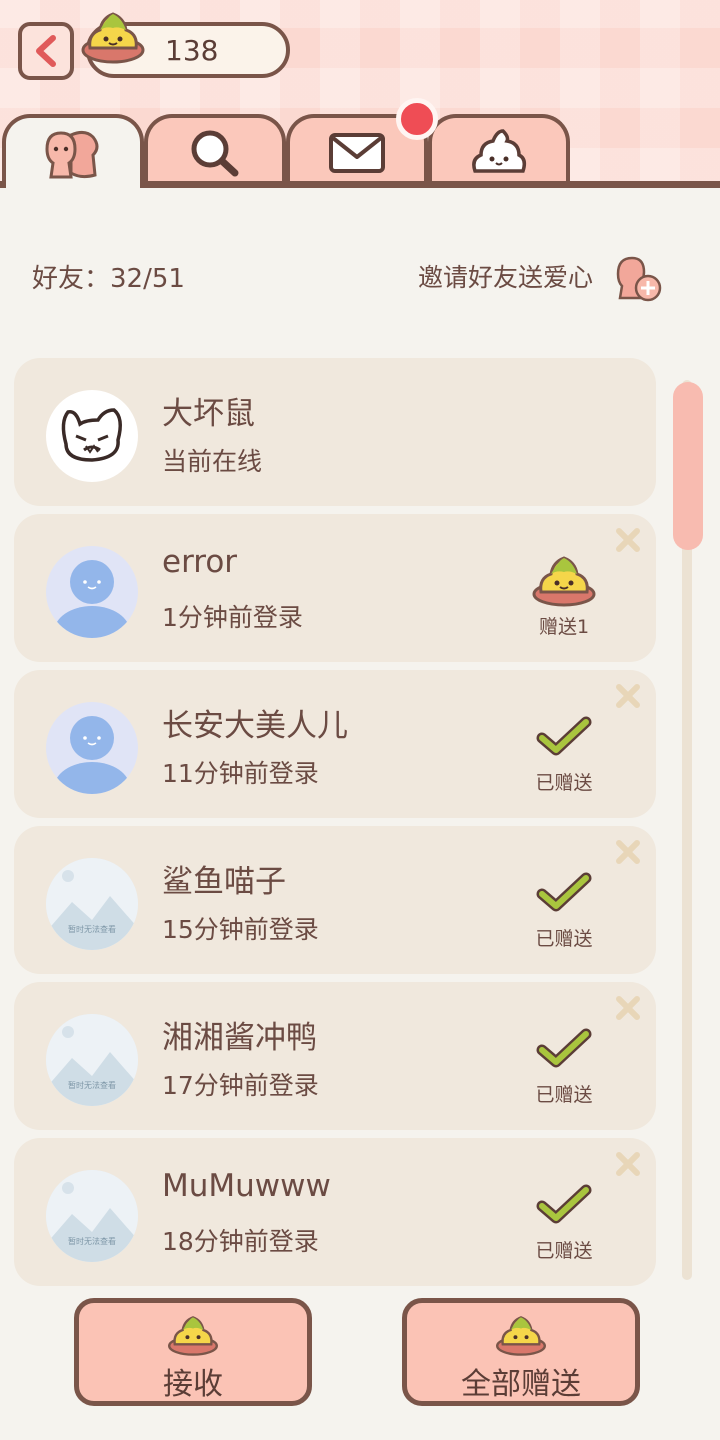  I want to click on friend-name: 湘湘酱冲鸭, so click(239, 1038).